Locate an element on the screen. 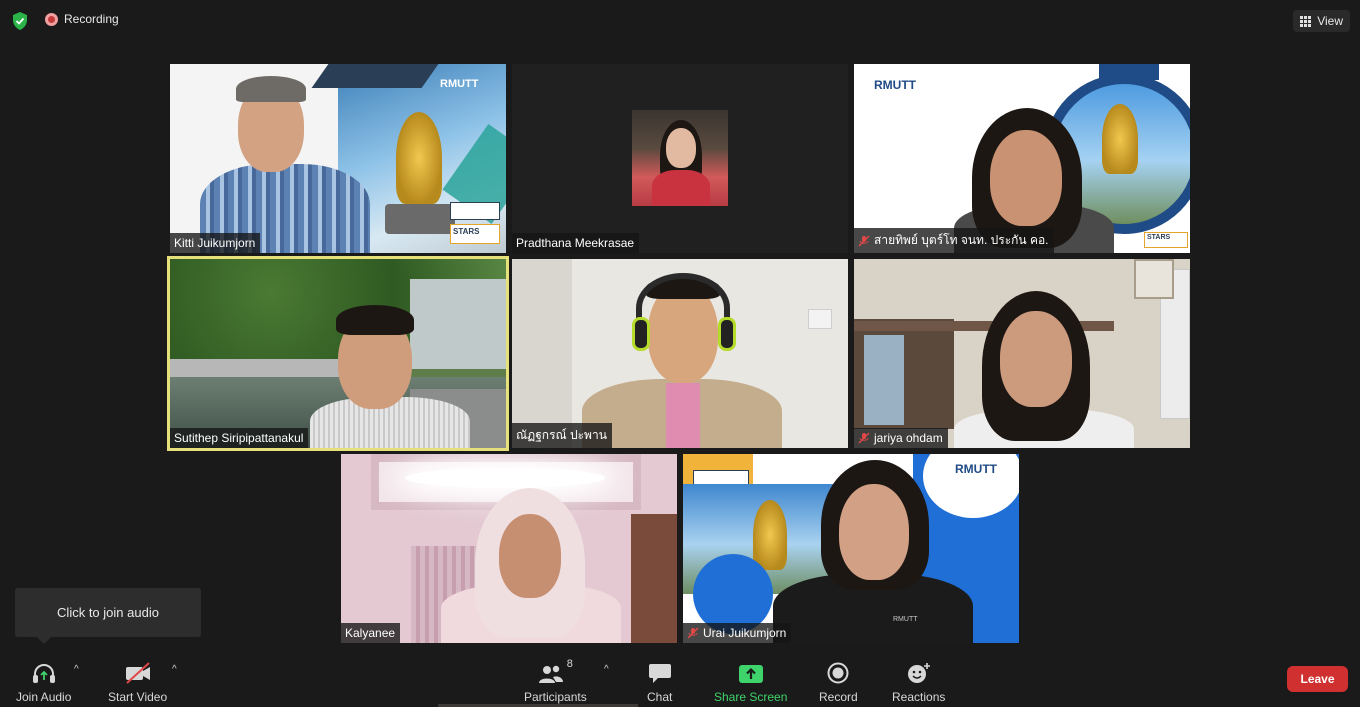 This screenshot has width=1360, height=707. record-button: Record is located at coordinates (838, 681).